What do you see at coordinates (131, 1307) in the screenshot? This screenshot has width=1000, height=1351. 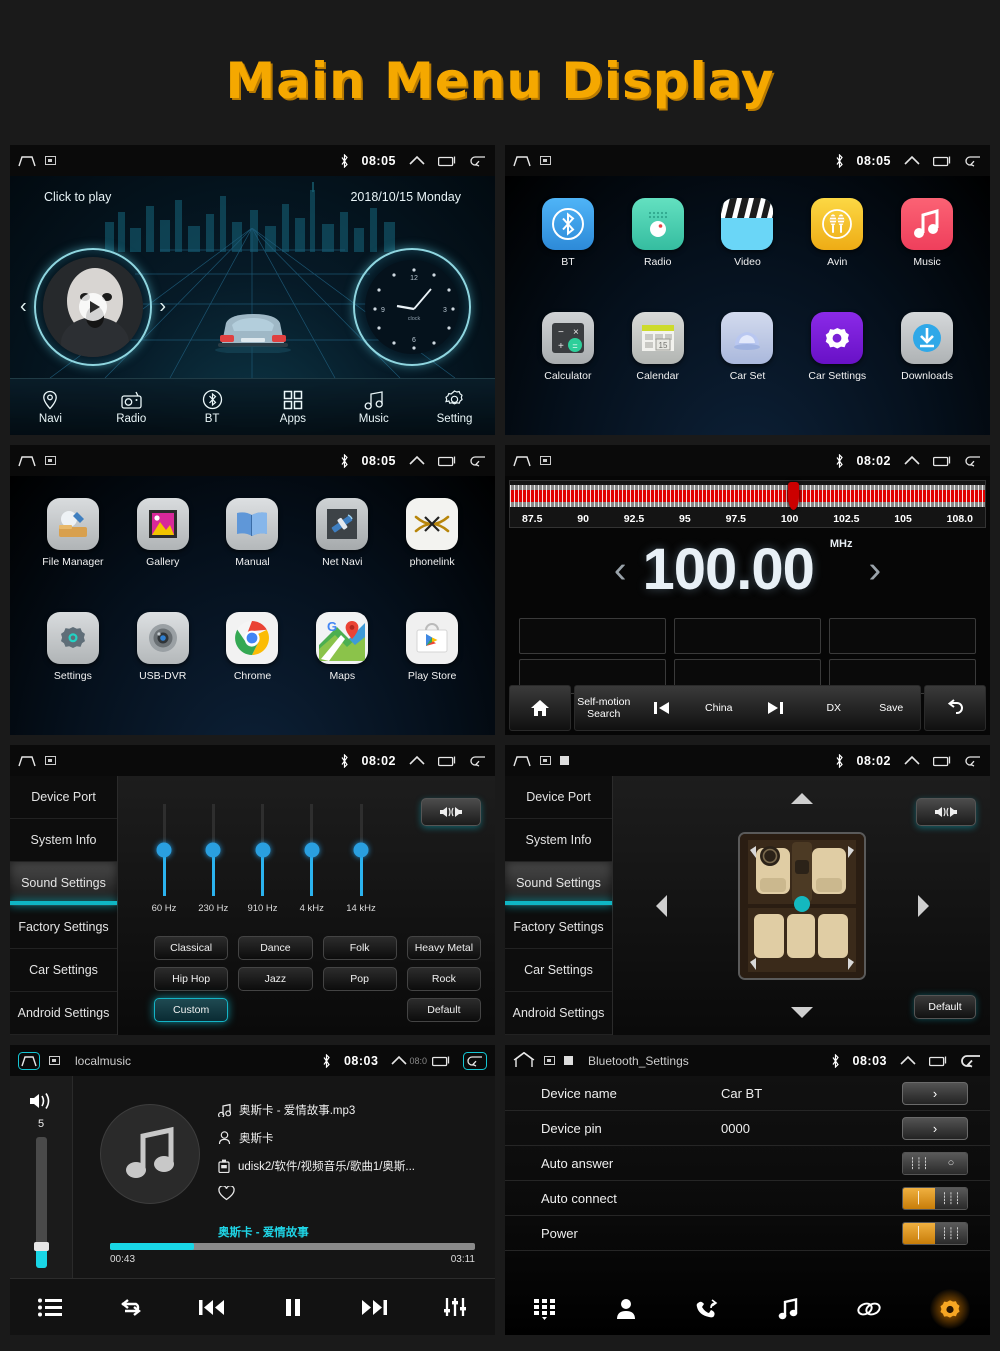 I see `repeat-button` at bounding box center [131, 1307].